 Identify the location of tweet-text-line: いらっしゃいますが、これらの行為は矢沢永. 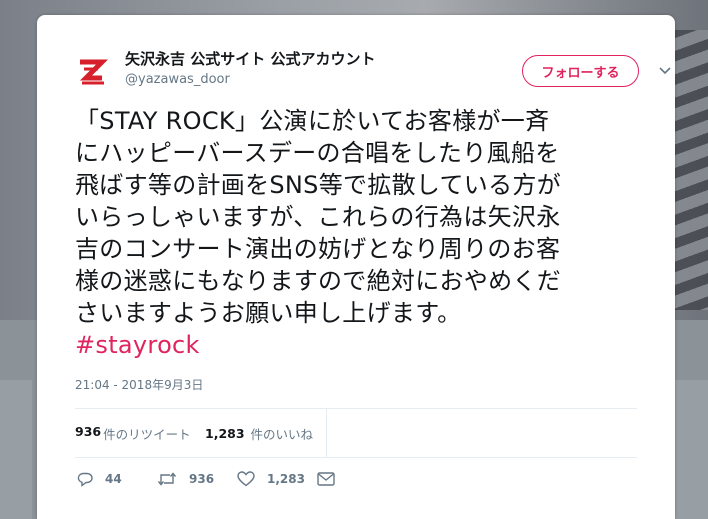
(318, 217).